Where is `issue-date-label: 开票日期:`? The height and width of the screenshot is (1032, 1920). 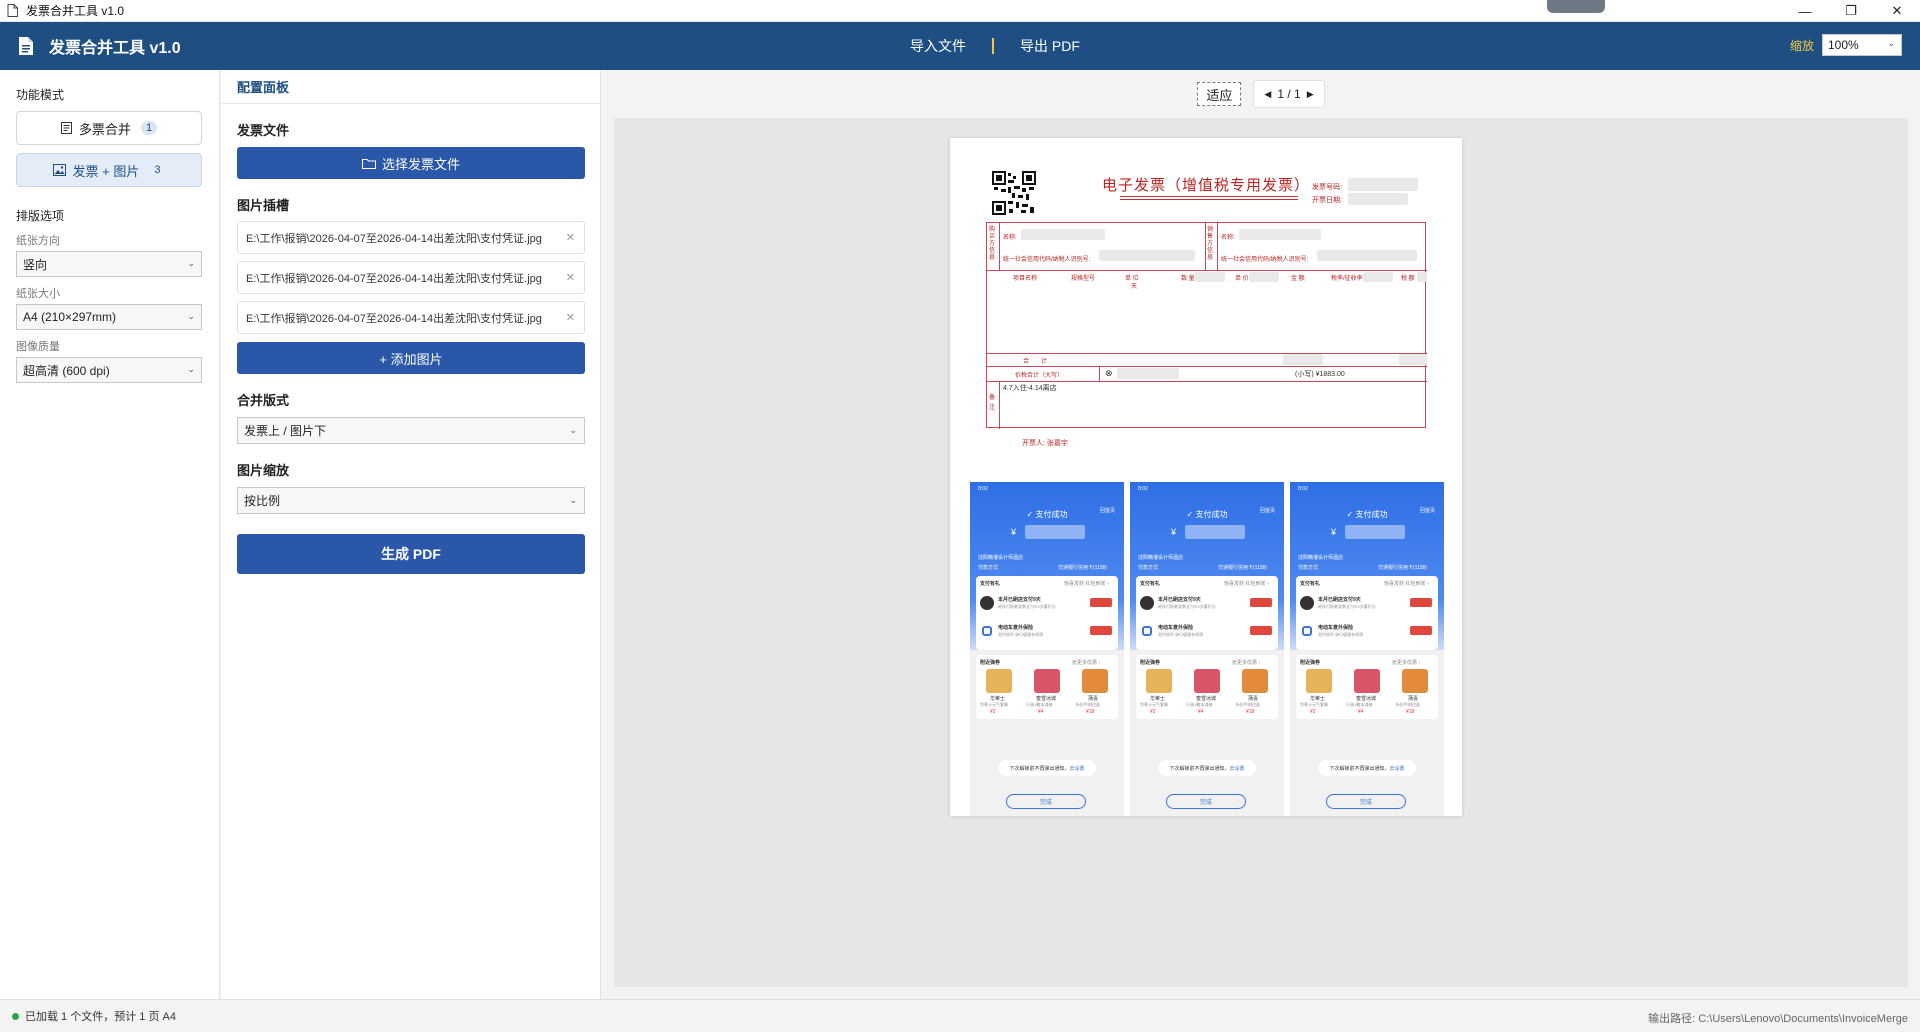
issue-date-label: 开票日期: is located at coordinates (1327, 200).